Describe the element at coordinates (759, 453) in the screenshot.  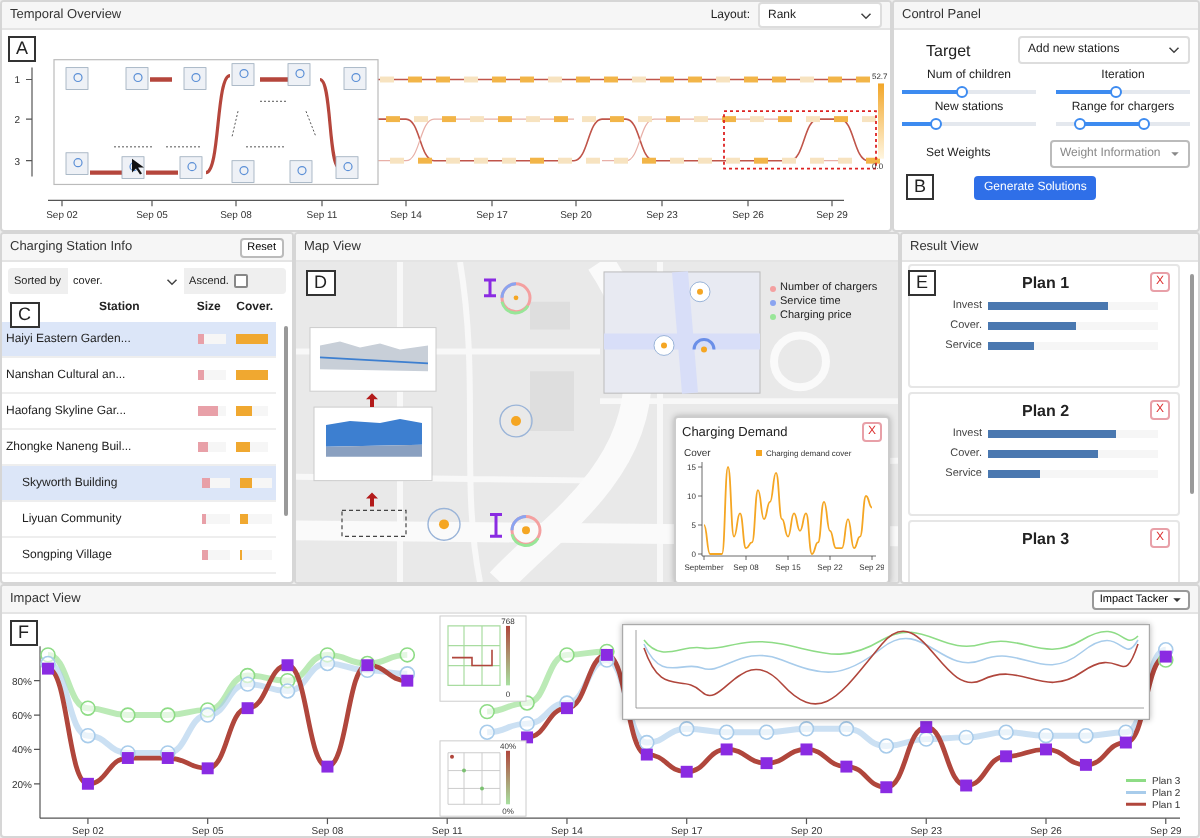
I see `legend-swatch` at that location.